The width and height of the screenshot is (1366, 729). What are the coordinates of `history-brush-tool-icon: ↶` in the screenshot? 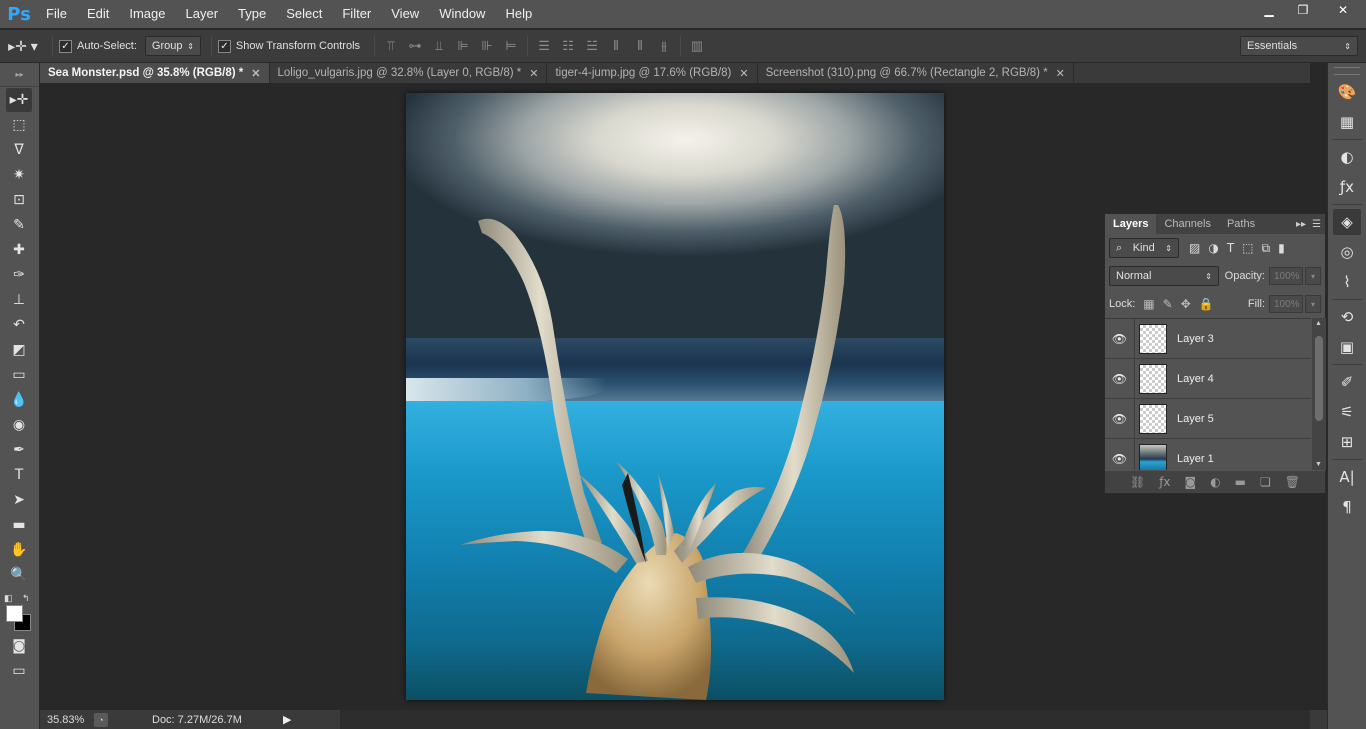 It's located at (19, 325).